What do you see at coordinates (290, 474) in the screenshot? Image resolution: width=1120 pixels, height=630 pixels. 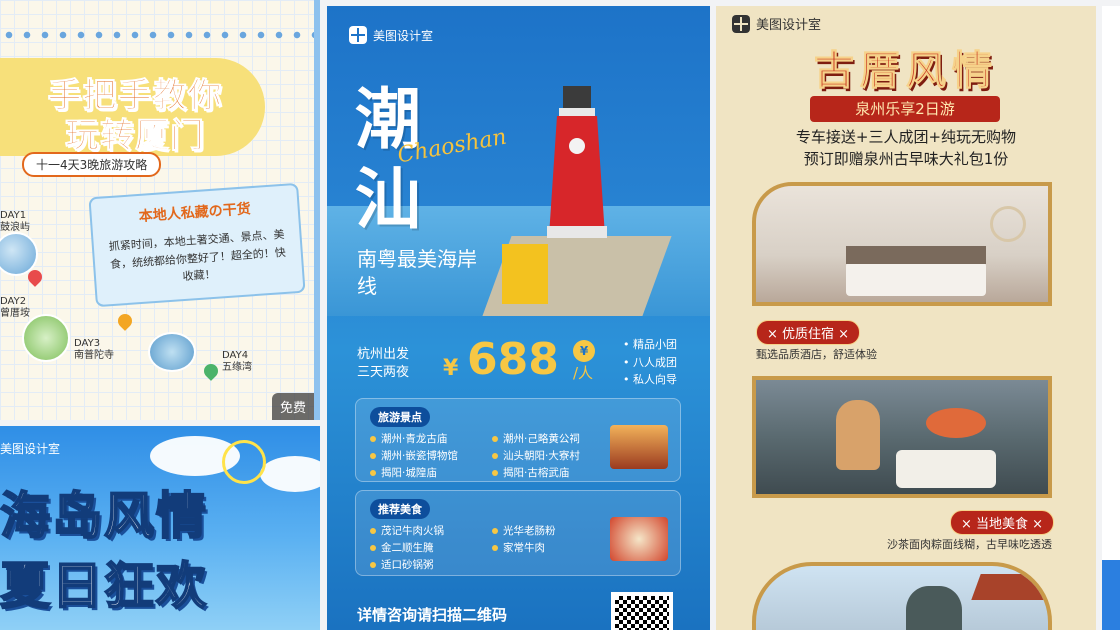 I see `cloud-shape` at bounding box center [290, 474].